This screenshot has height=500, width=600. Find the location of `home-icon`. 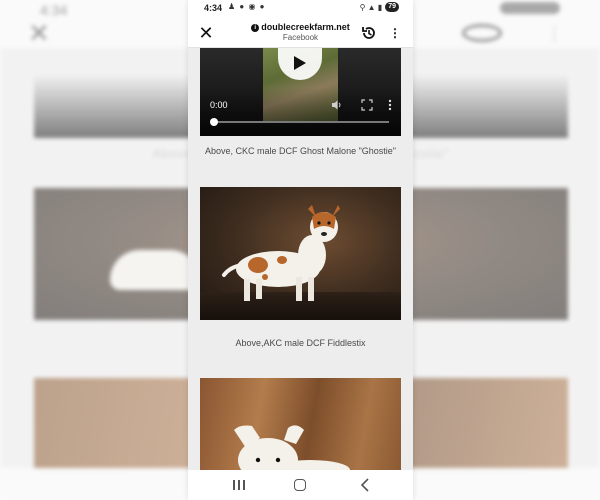

home-icon is located at coordinates (300, 485).